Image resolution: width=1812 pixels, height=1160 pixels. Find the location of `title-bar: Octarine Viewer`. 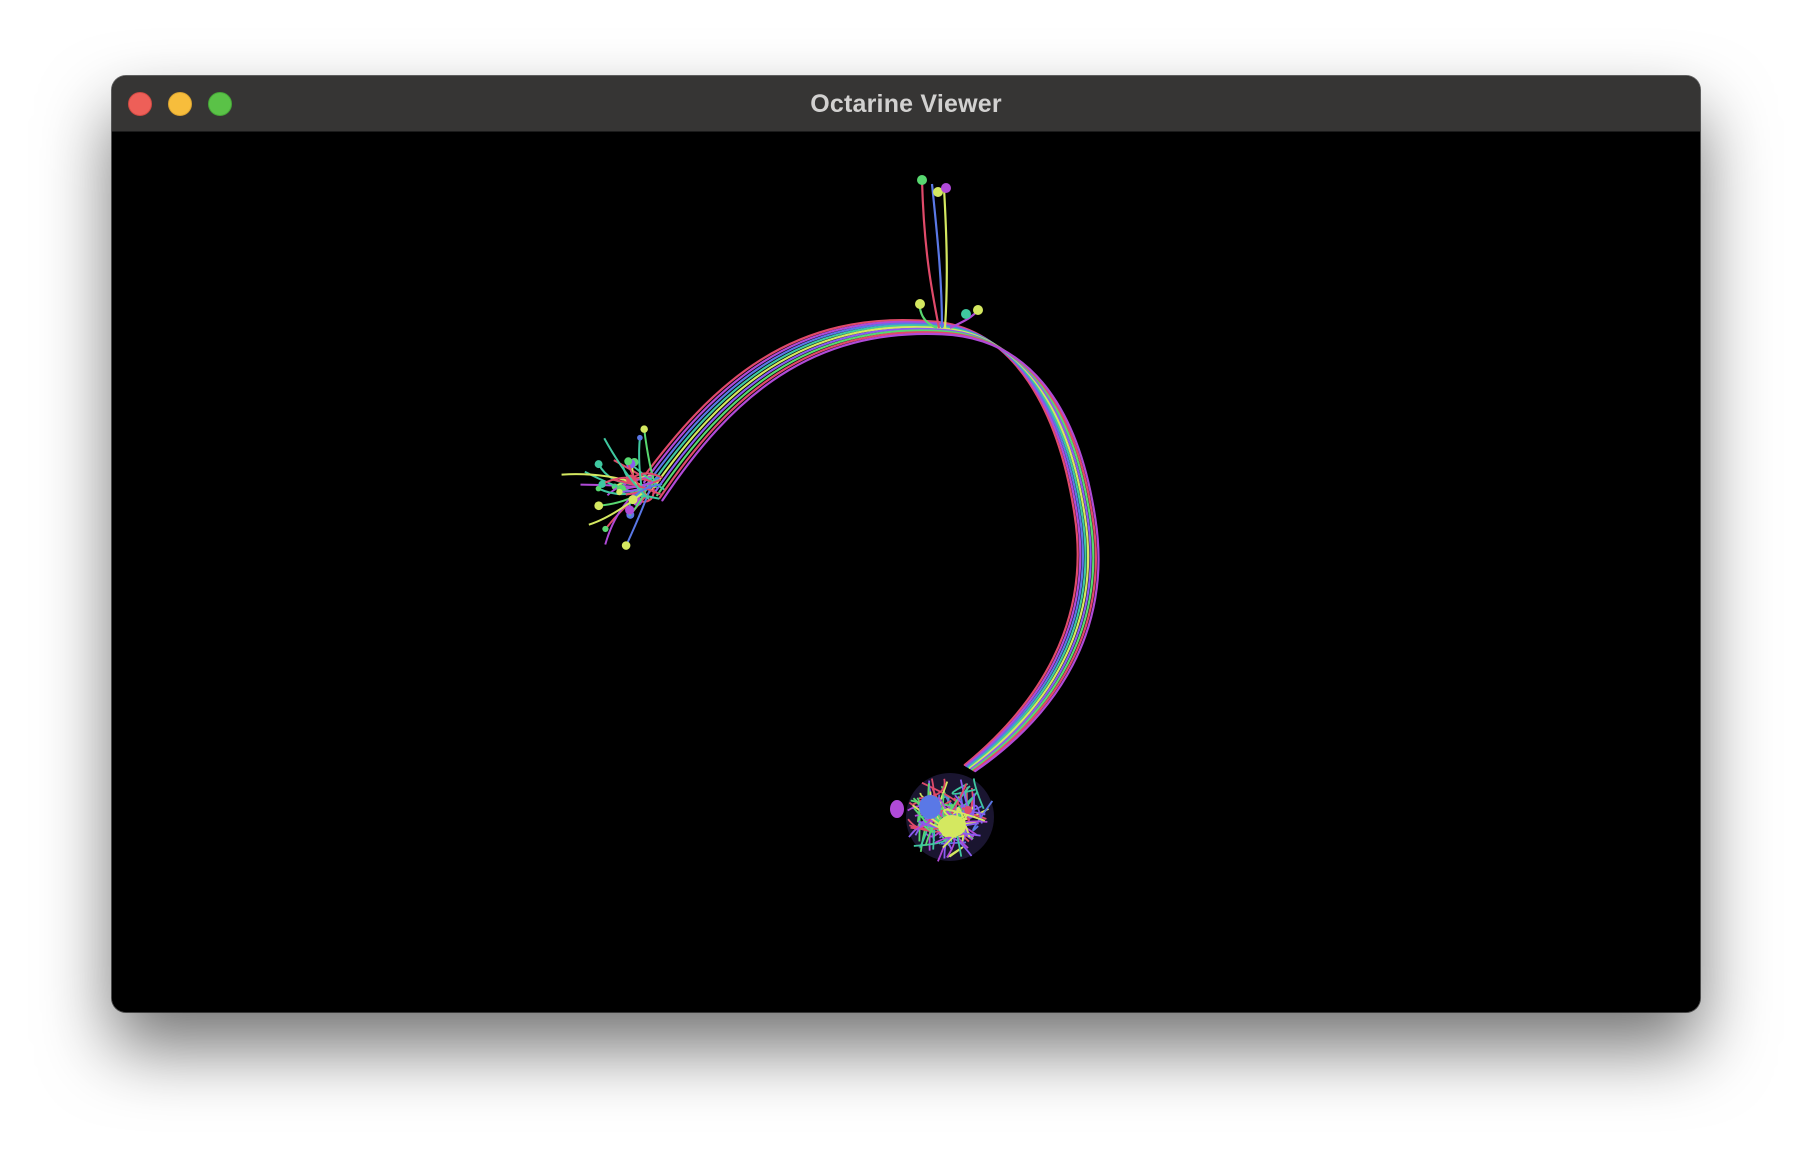

title-bar: Octarine Viewer is located at coordinates (906, 104).